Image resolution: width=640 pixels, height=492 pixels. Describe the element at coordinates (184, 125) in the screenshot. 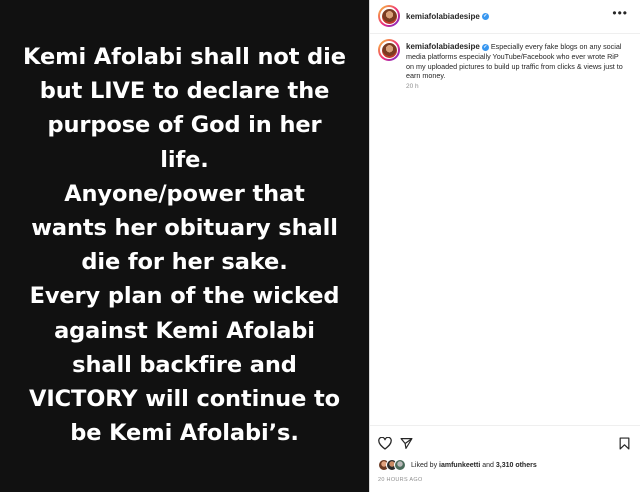

I see `quote-line: purpose of God in her` at that location.